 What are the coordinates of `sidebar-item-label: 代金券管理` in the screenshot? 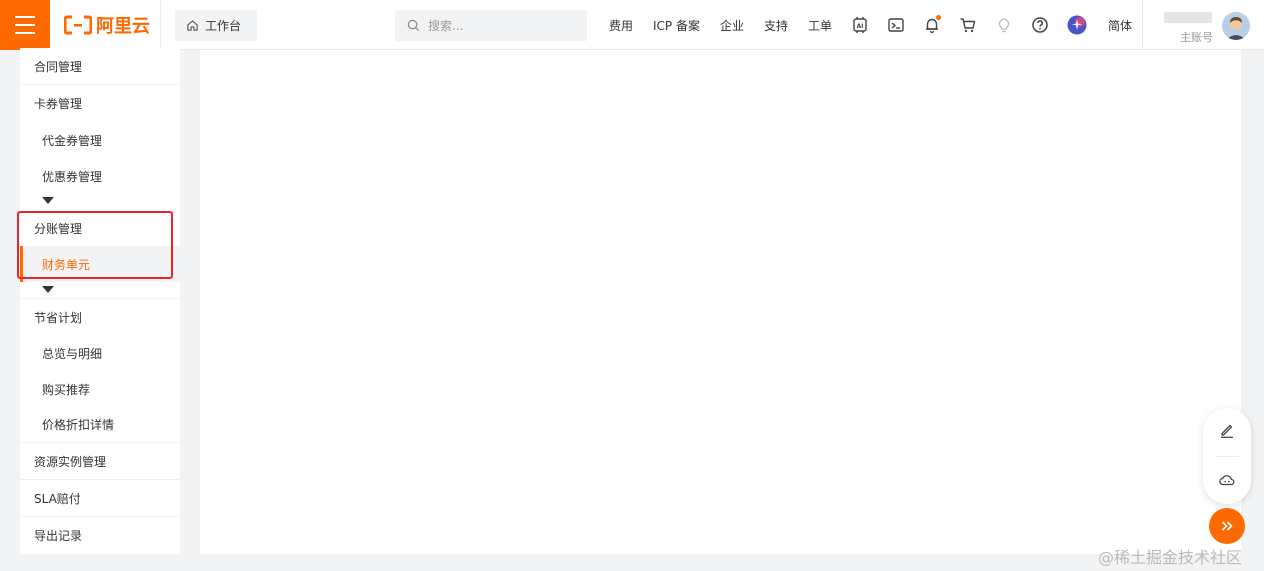 It's located at (72, 140).